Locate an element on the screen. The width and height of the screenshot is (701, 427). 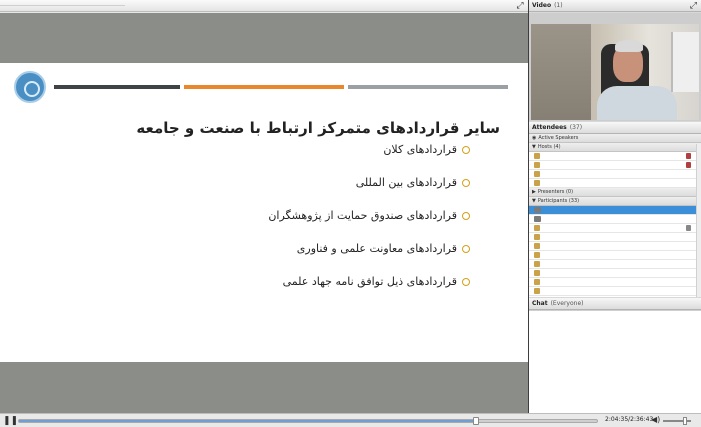
chevron-right-icon: ▶ is located at coordinates (534, 192).